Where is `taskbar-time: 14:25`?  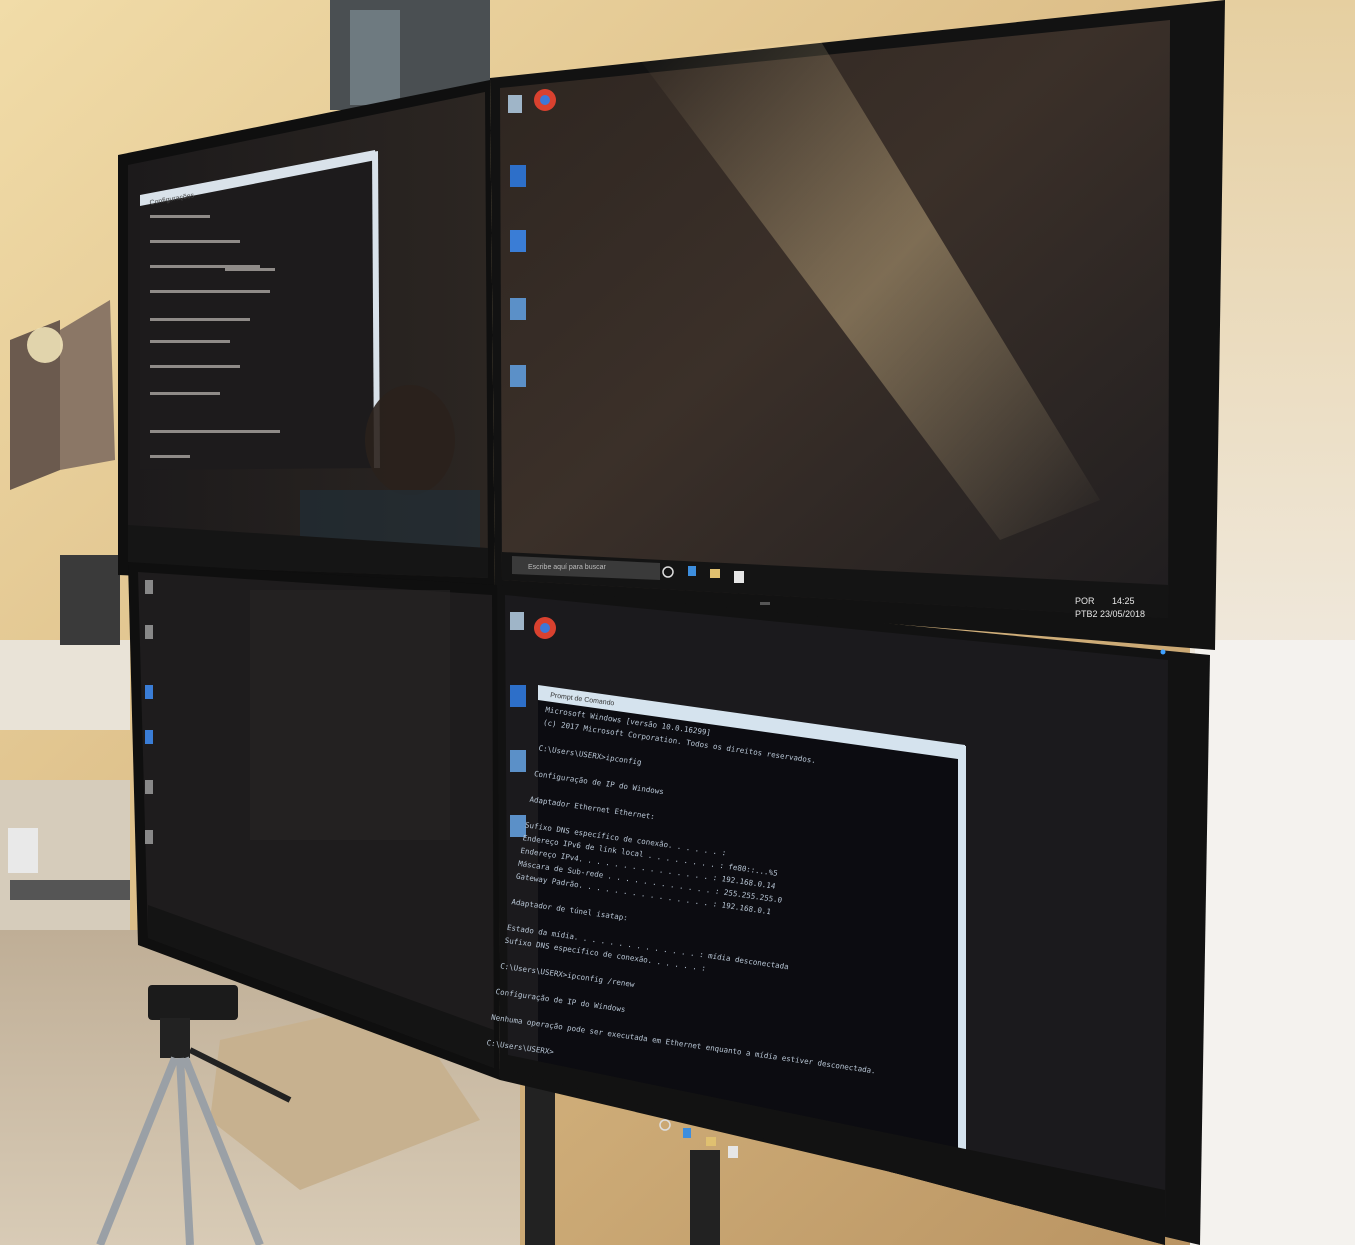 taskbar-time: 14:25 is located at coordinates (1123, 601).